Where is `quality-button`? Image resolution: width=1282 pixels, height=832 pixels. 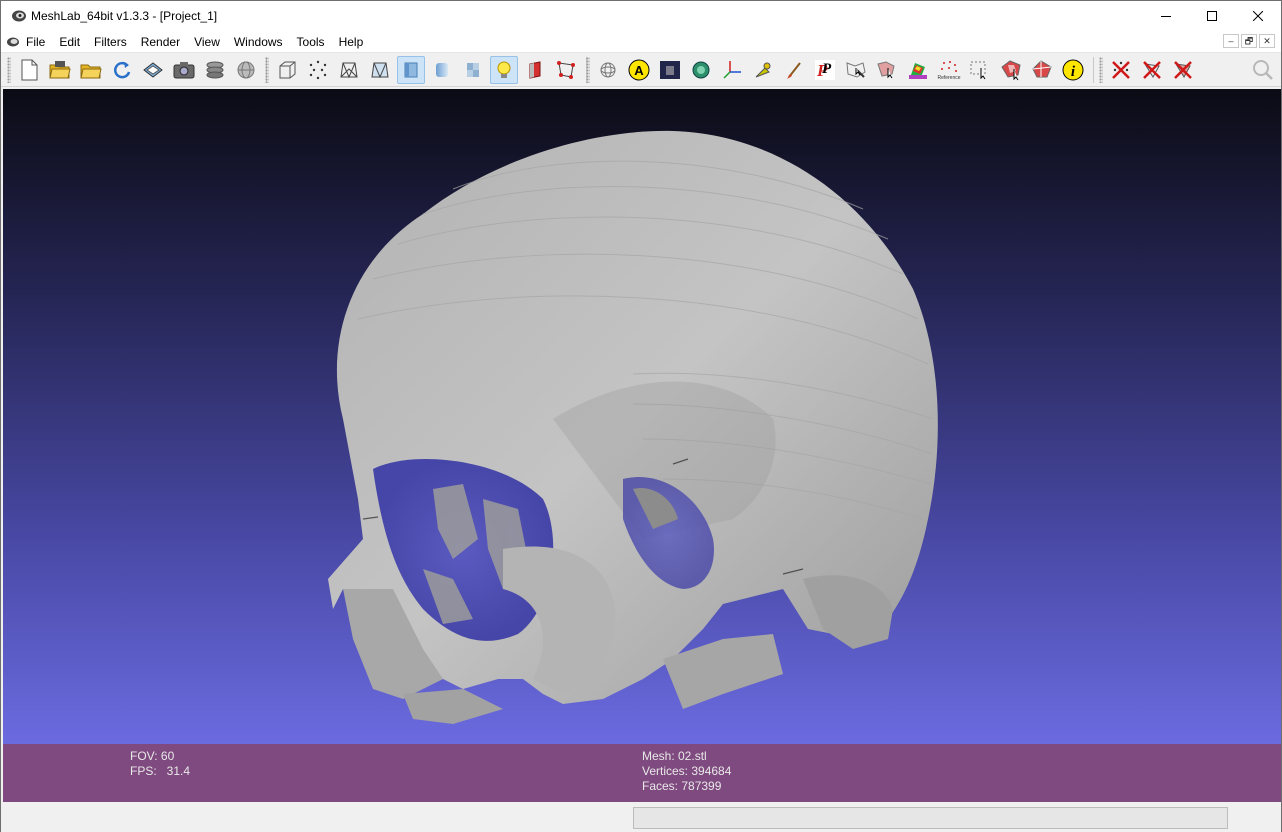
quality-button is located at coordinates (701, 70).